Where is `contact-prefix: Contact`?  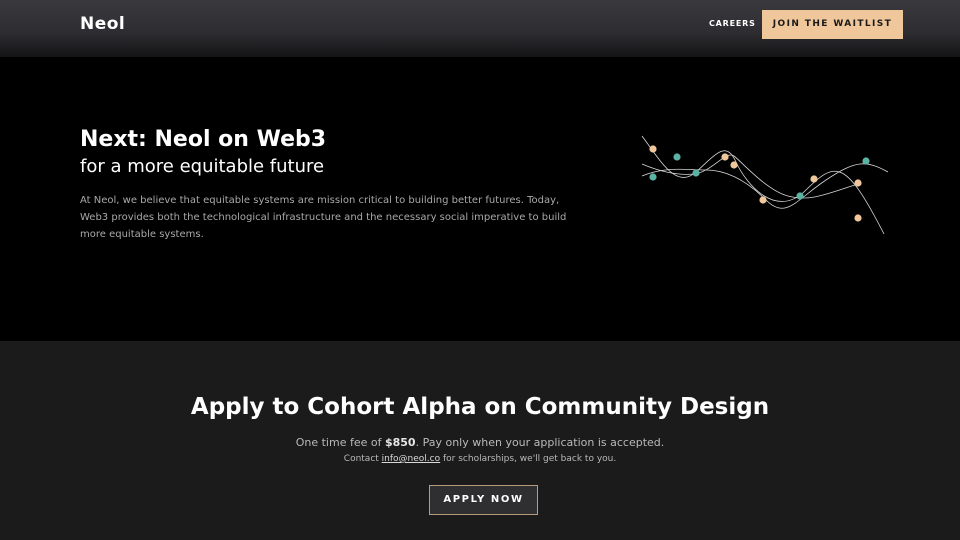
contact-prefix: Contact is located at coordinates (362, 459).